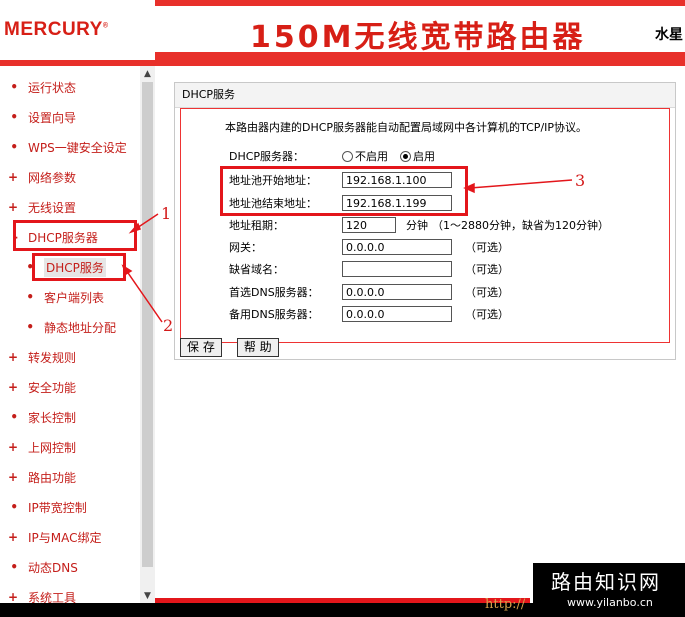 The height and width of the screenshot is (617, 685). What do you see at coordinates (134, 228) in the screenshot?
I see `arrow-1-head-icon` at bounding box center [134, 228].